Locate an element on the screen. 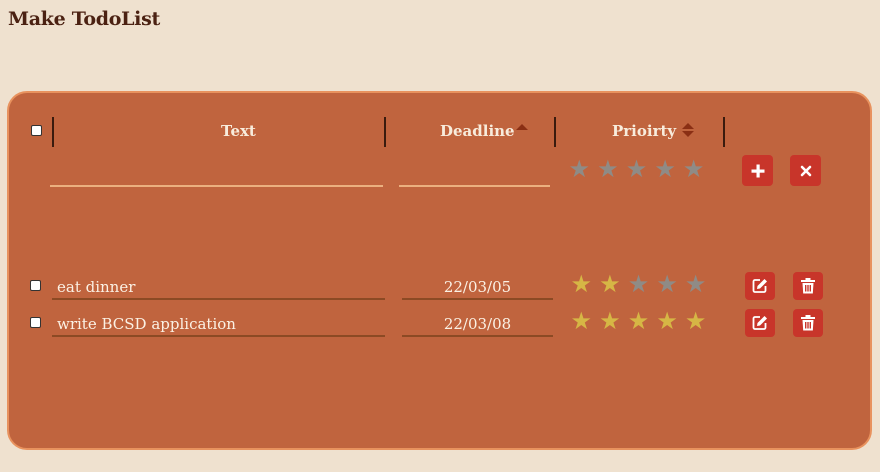 This screenshot has width=880, height=472. sort-up-icon is located at coordinates (688, 126).